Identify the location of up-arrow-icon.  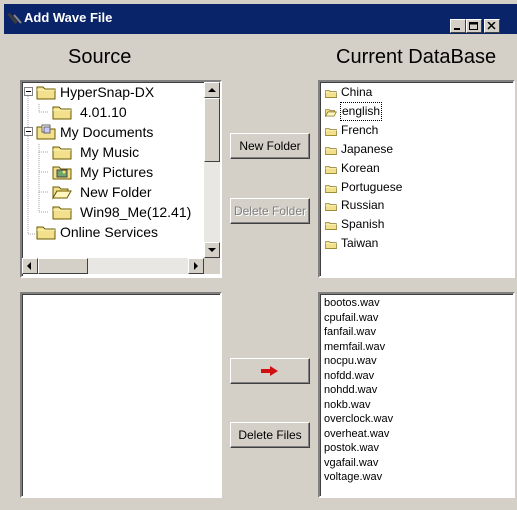
(212, 90).